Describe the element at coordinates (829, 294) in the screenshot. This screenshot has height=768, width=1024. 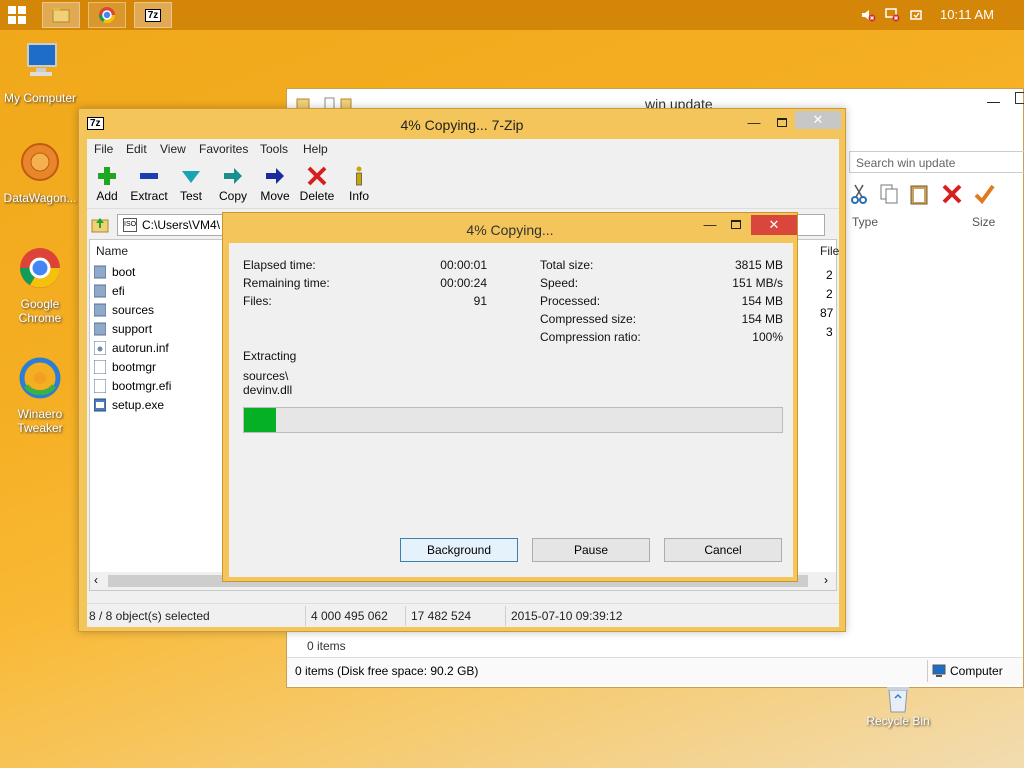
I see `file-col-value: 2` at that location.